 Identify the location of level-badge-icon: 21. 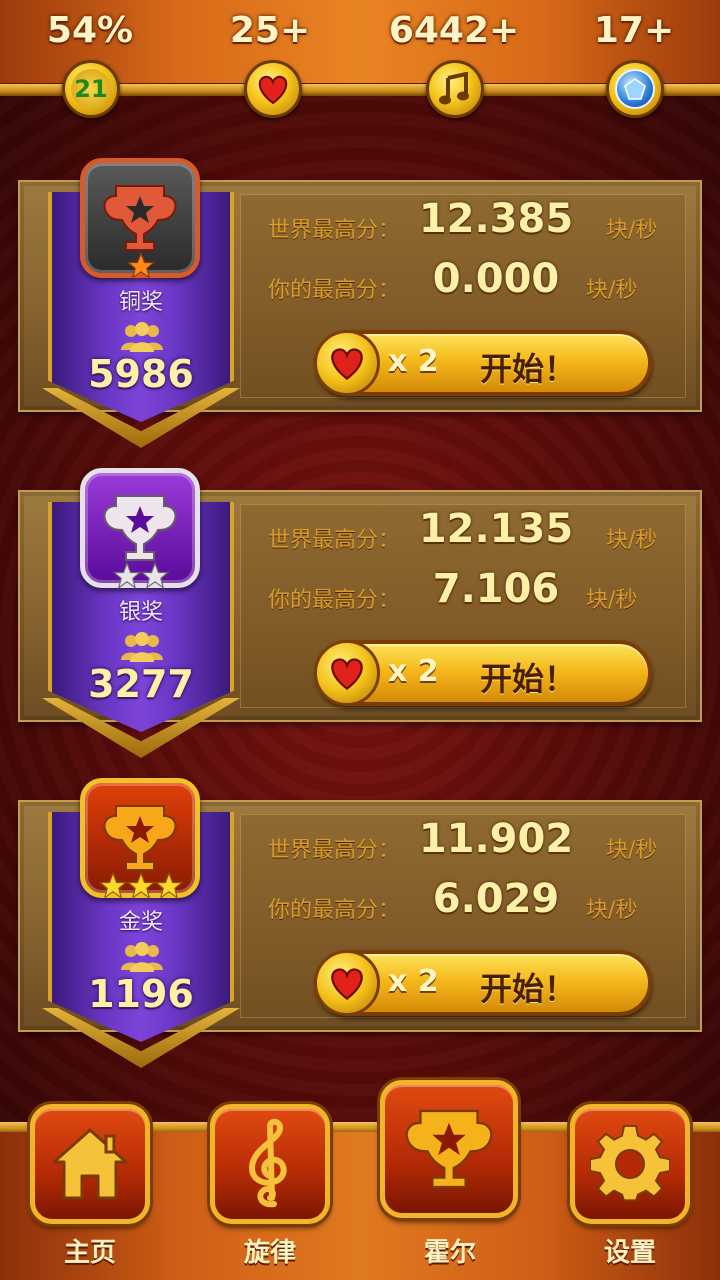
(91, 89).